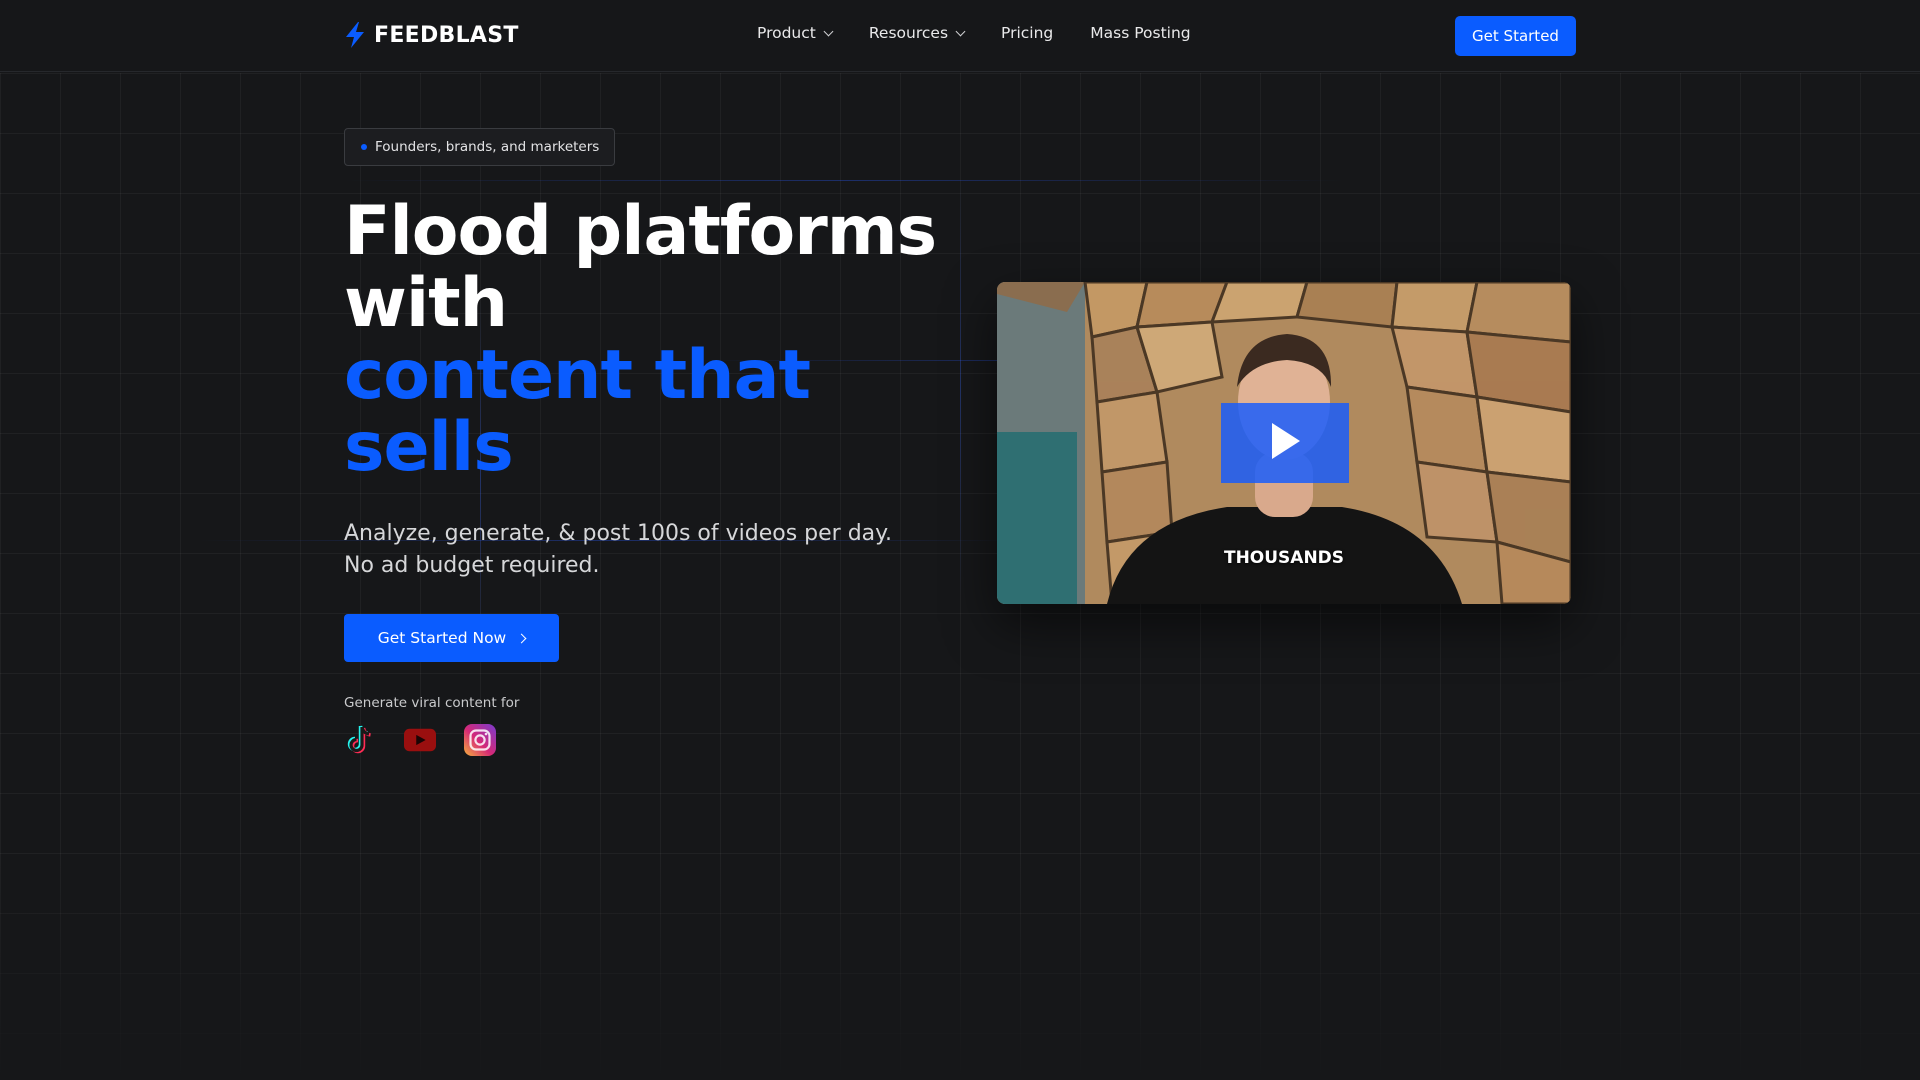 Image resolution: width=1920 pixels, height=1080 pixels. I want to click on hero-headline: Flood platforms with content that sells, so click(644, 340).